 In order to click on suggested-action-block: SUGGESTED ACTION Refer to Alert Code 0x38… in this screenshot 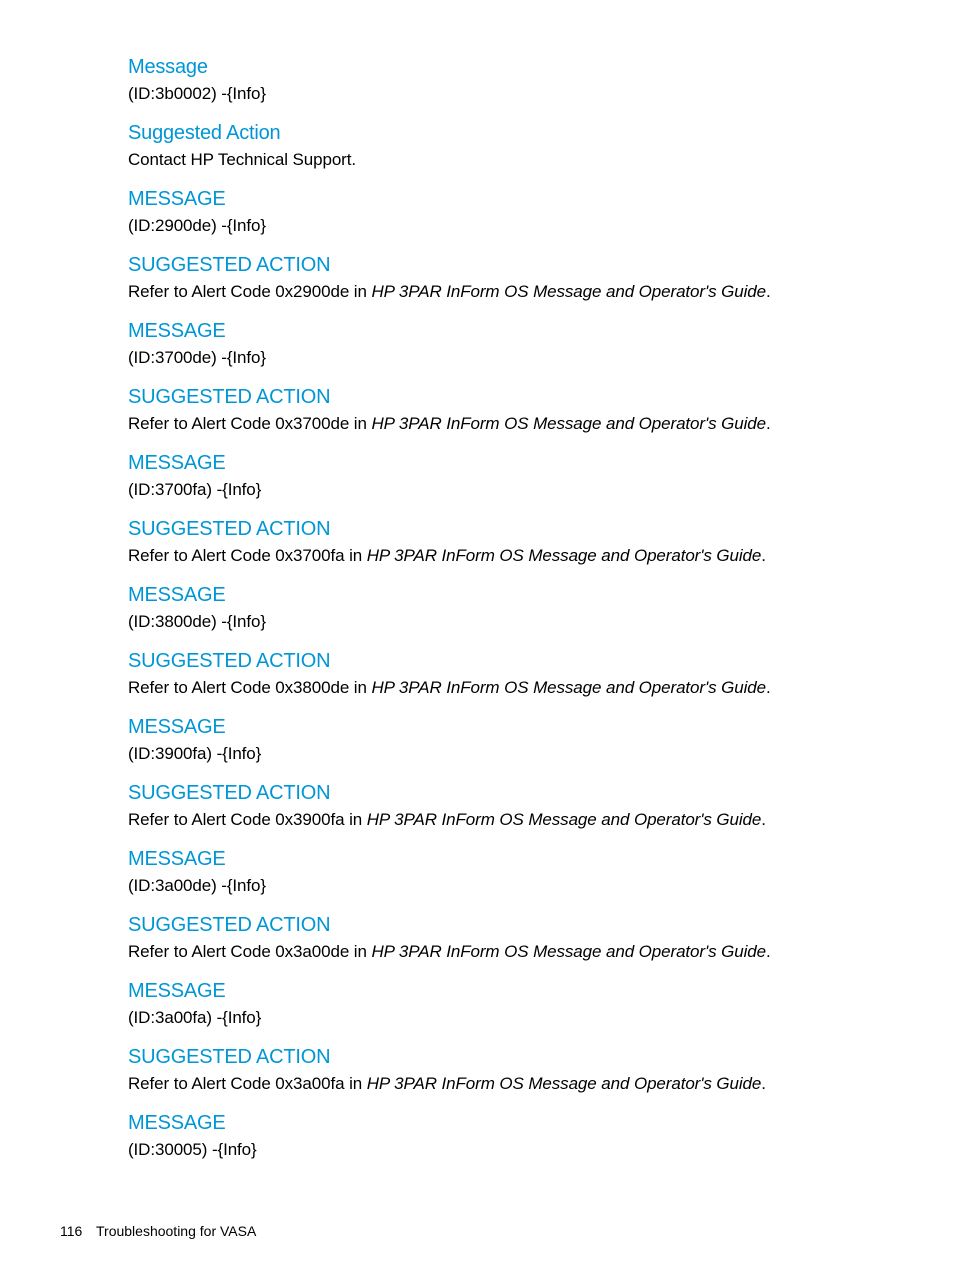, I will do `click(508, 681)`.